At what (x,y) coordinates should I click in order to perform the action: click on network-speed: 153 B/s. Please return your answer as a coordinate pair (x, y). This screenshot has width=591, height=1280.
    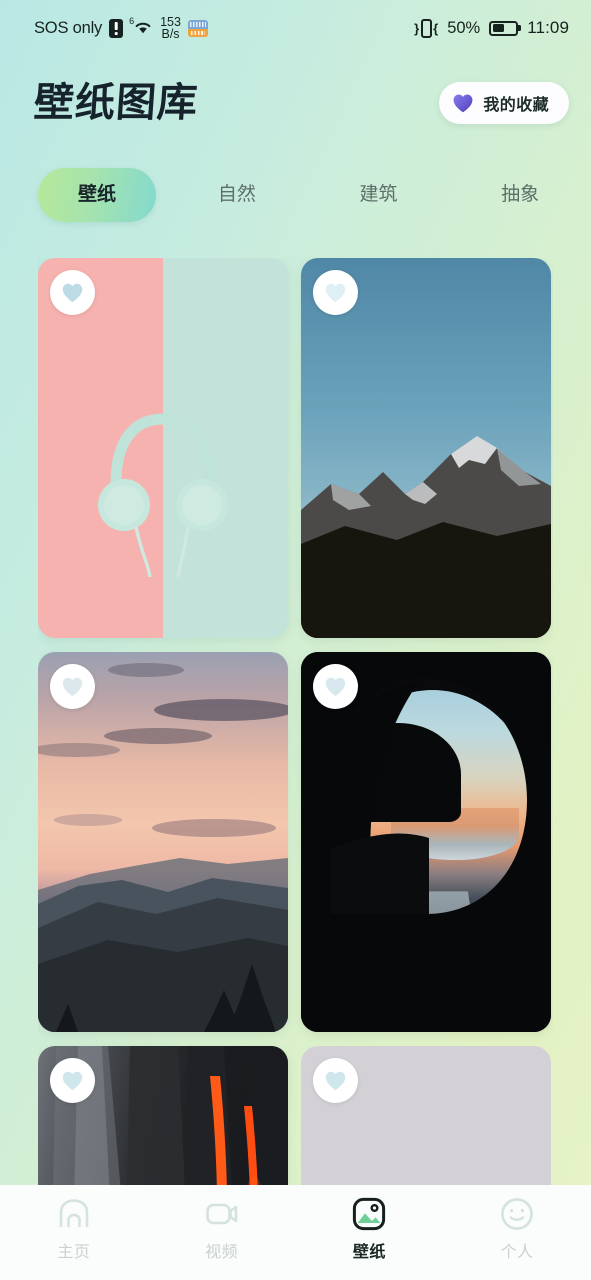
    Looking at the image, I should click on (170, 28).